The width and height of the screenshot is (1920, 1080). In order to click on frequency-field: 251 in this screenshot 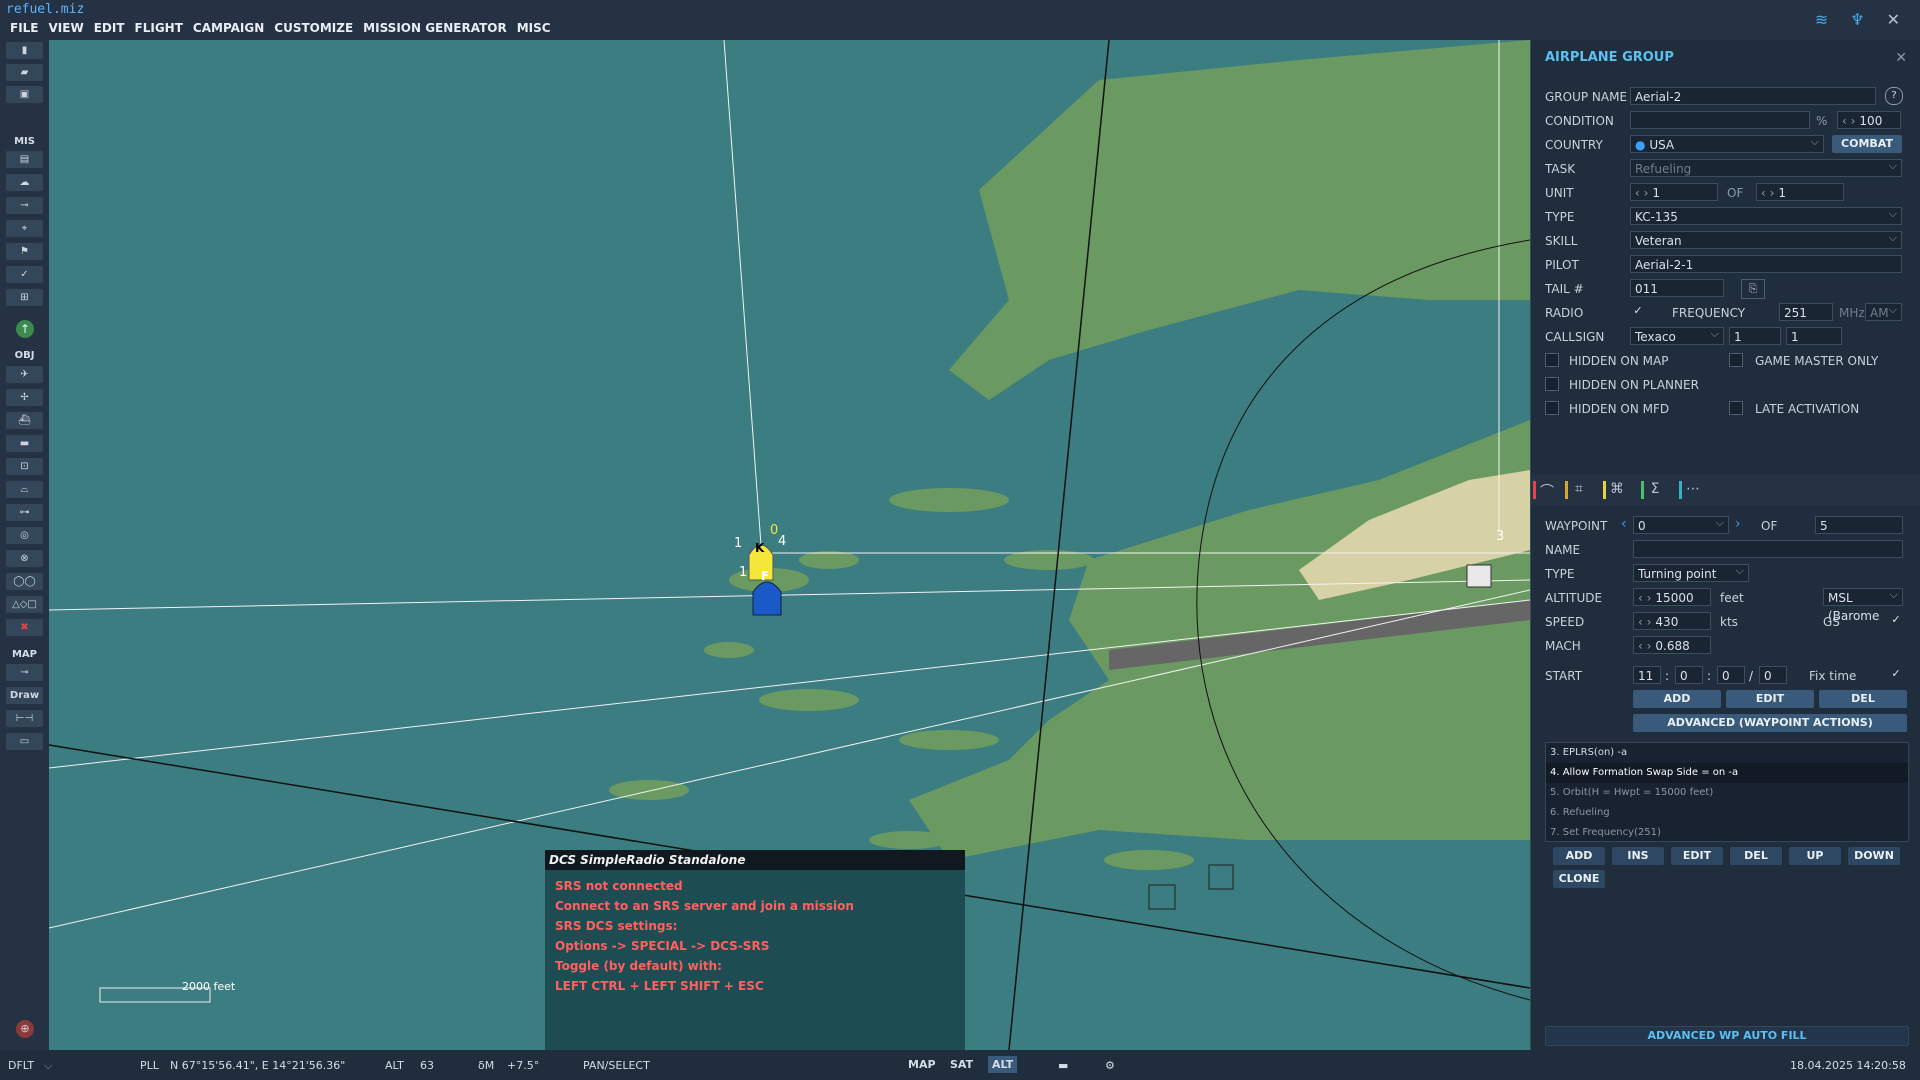, I will do `click(1806, 312)`.